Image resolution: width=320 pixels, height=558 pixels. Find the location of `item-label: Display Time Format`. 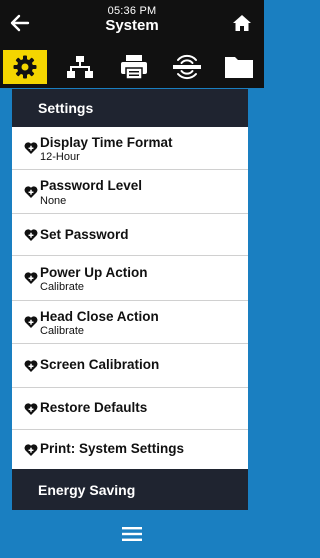

item-label: Display Time Format is located at coordinates (106, 142).